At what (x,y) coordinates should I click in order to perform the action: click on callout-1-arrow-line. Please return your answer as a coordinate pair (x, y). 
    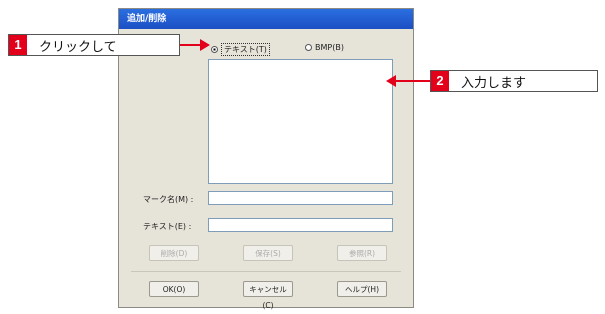
    Looking at the image, I should click on (190, 45).